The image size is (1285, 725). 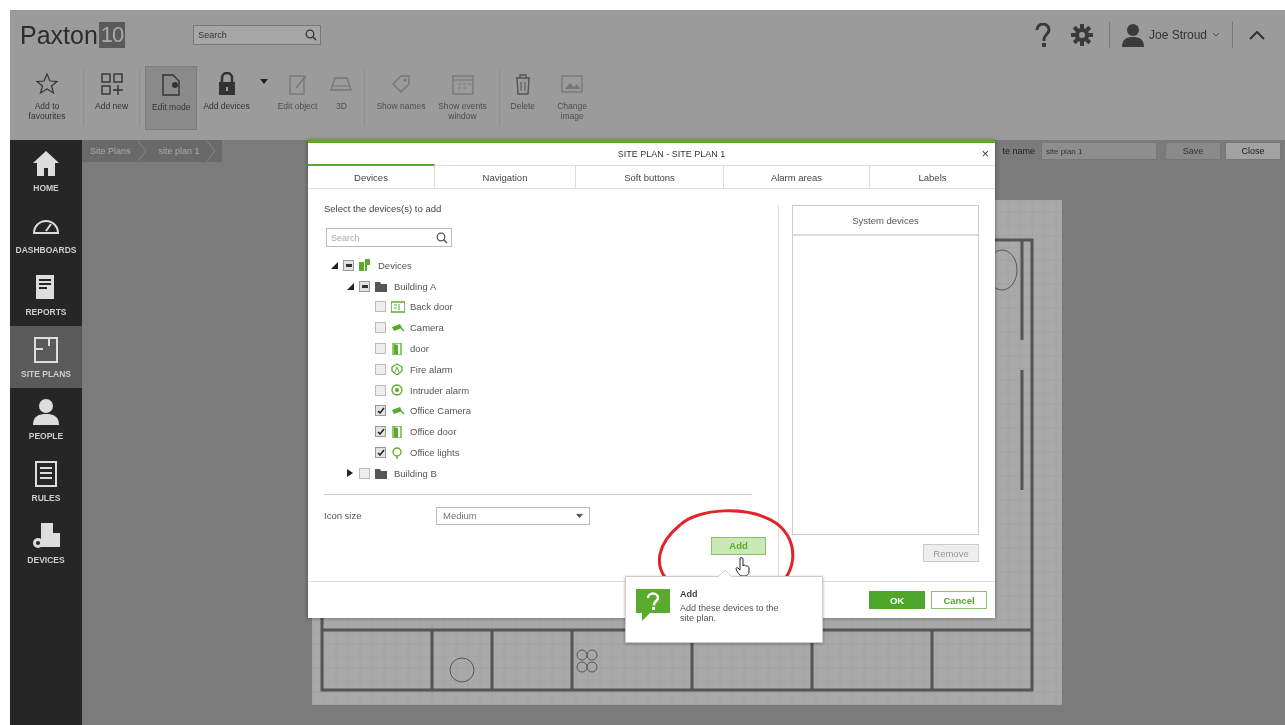 I want to click on tree-item: Office door, so click(x=433, y=432).